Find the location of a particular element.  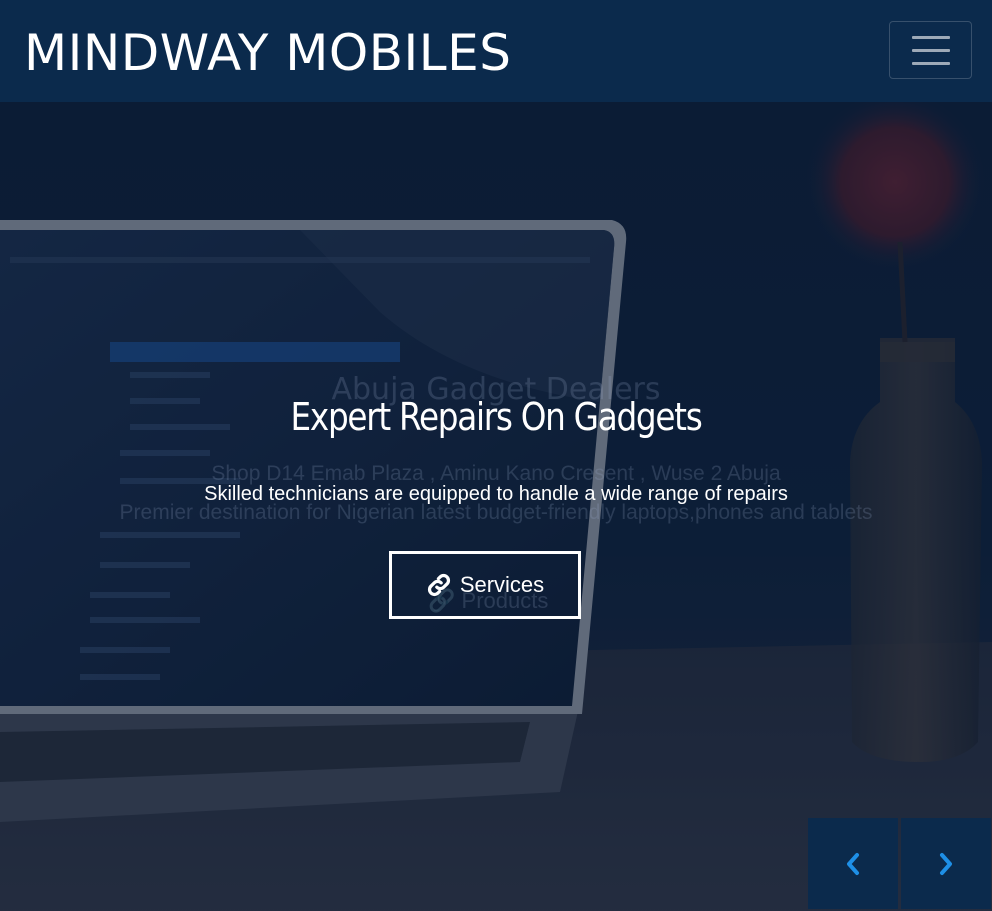

carousel-prev-button is located at coordinates (853, 863).